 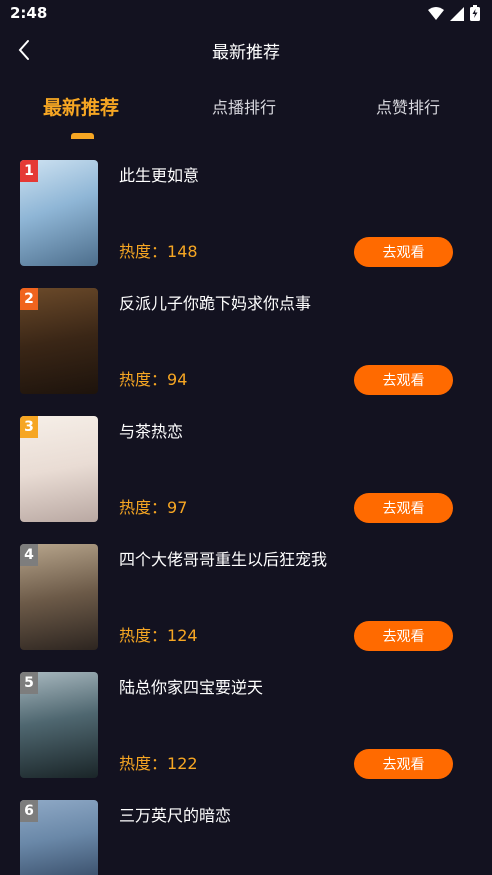 What do you see at coordinates (182, 251) in the screenshot?
I see `heat-number: 148` at bounding box center [182, 251].